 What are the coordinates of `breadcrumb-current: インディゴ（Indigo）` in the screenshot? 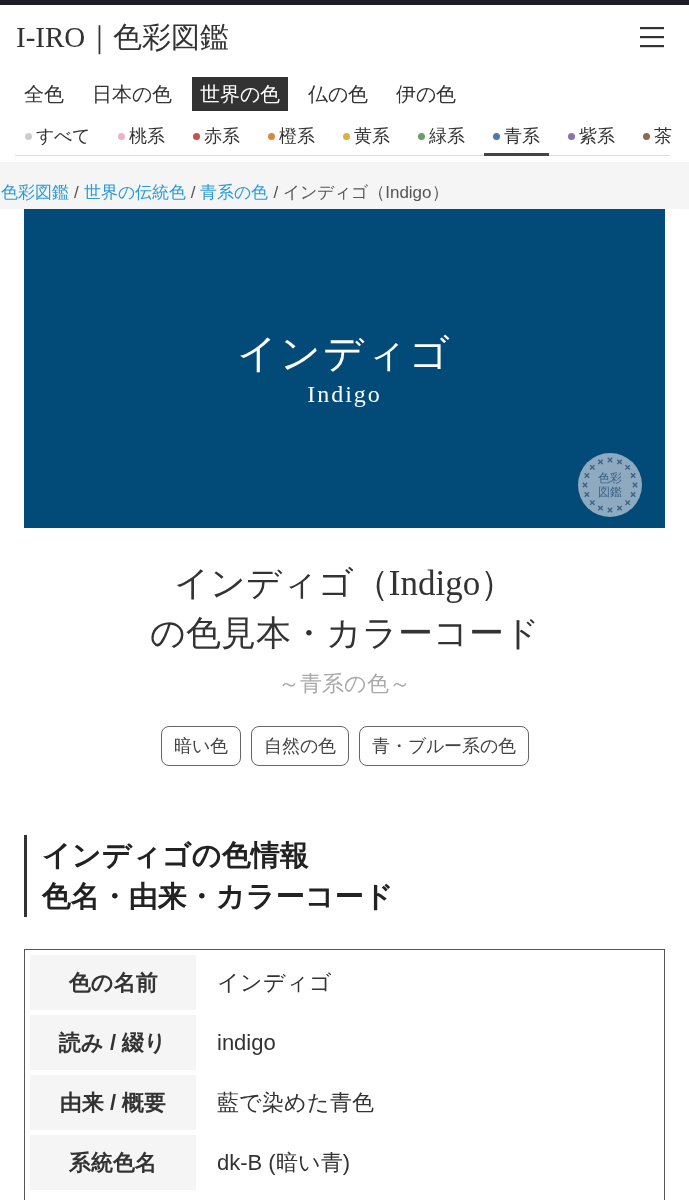 It's located at (366, 192).